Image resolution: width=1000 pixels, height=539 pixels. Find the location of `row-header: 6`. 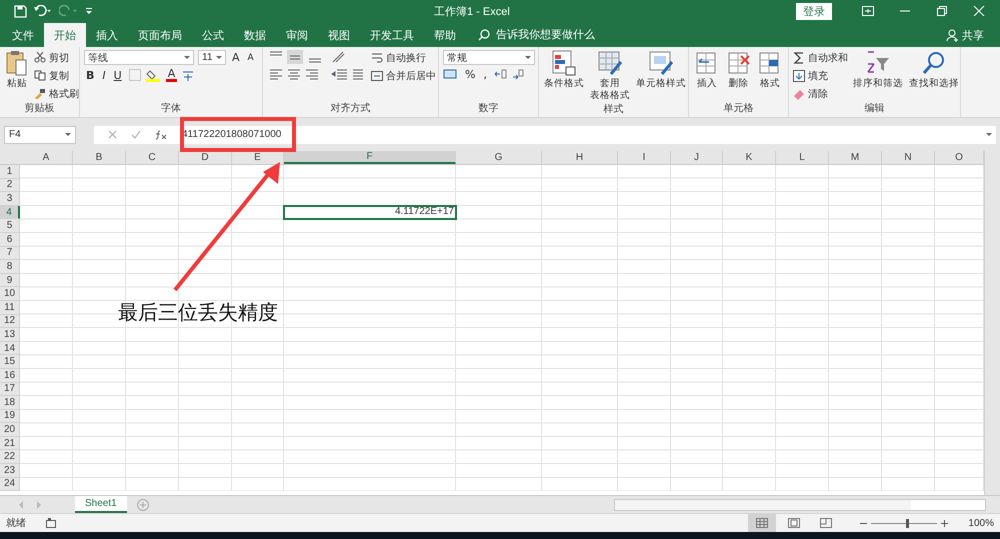

row-header: 6 is located at coordinates (10, 239).